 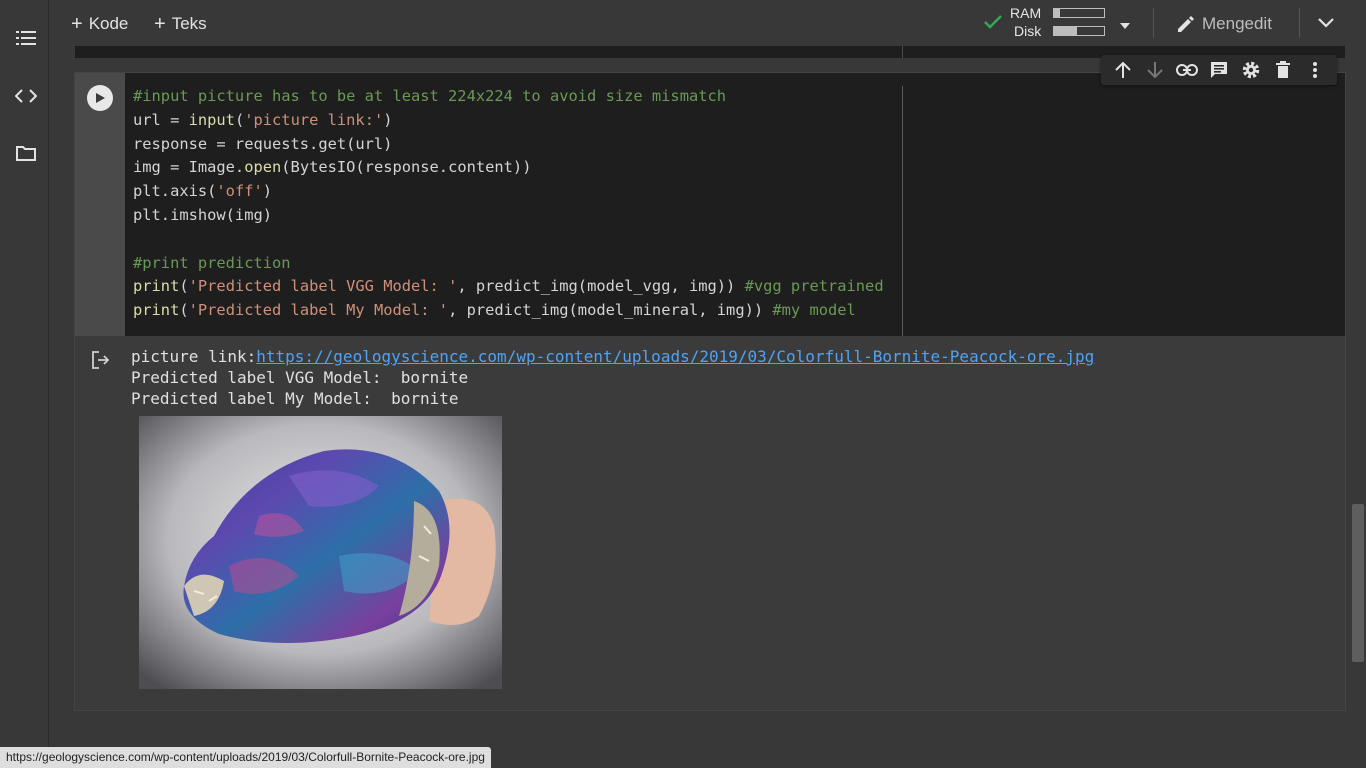 I want to click on trash-icon, so click(x=1283, y=70).